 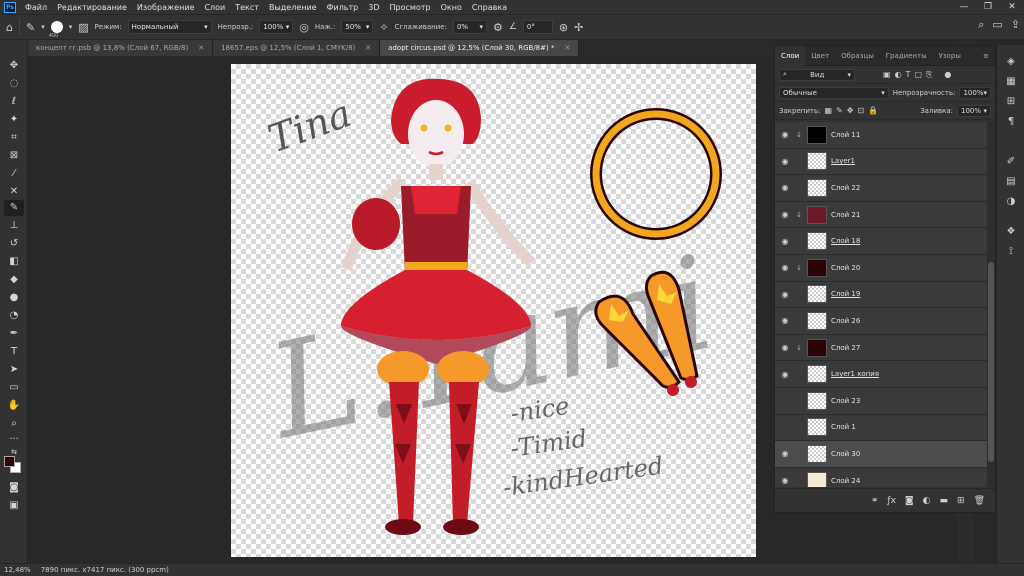 What do you see at coordinates (14, 192) in the screenshot?
I see `healing-tool-icon: ✕` at bounding box center [14, 192].